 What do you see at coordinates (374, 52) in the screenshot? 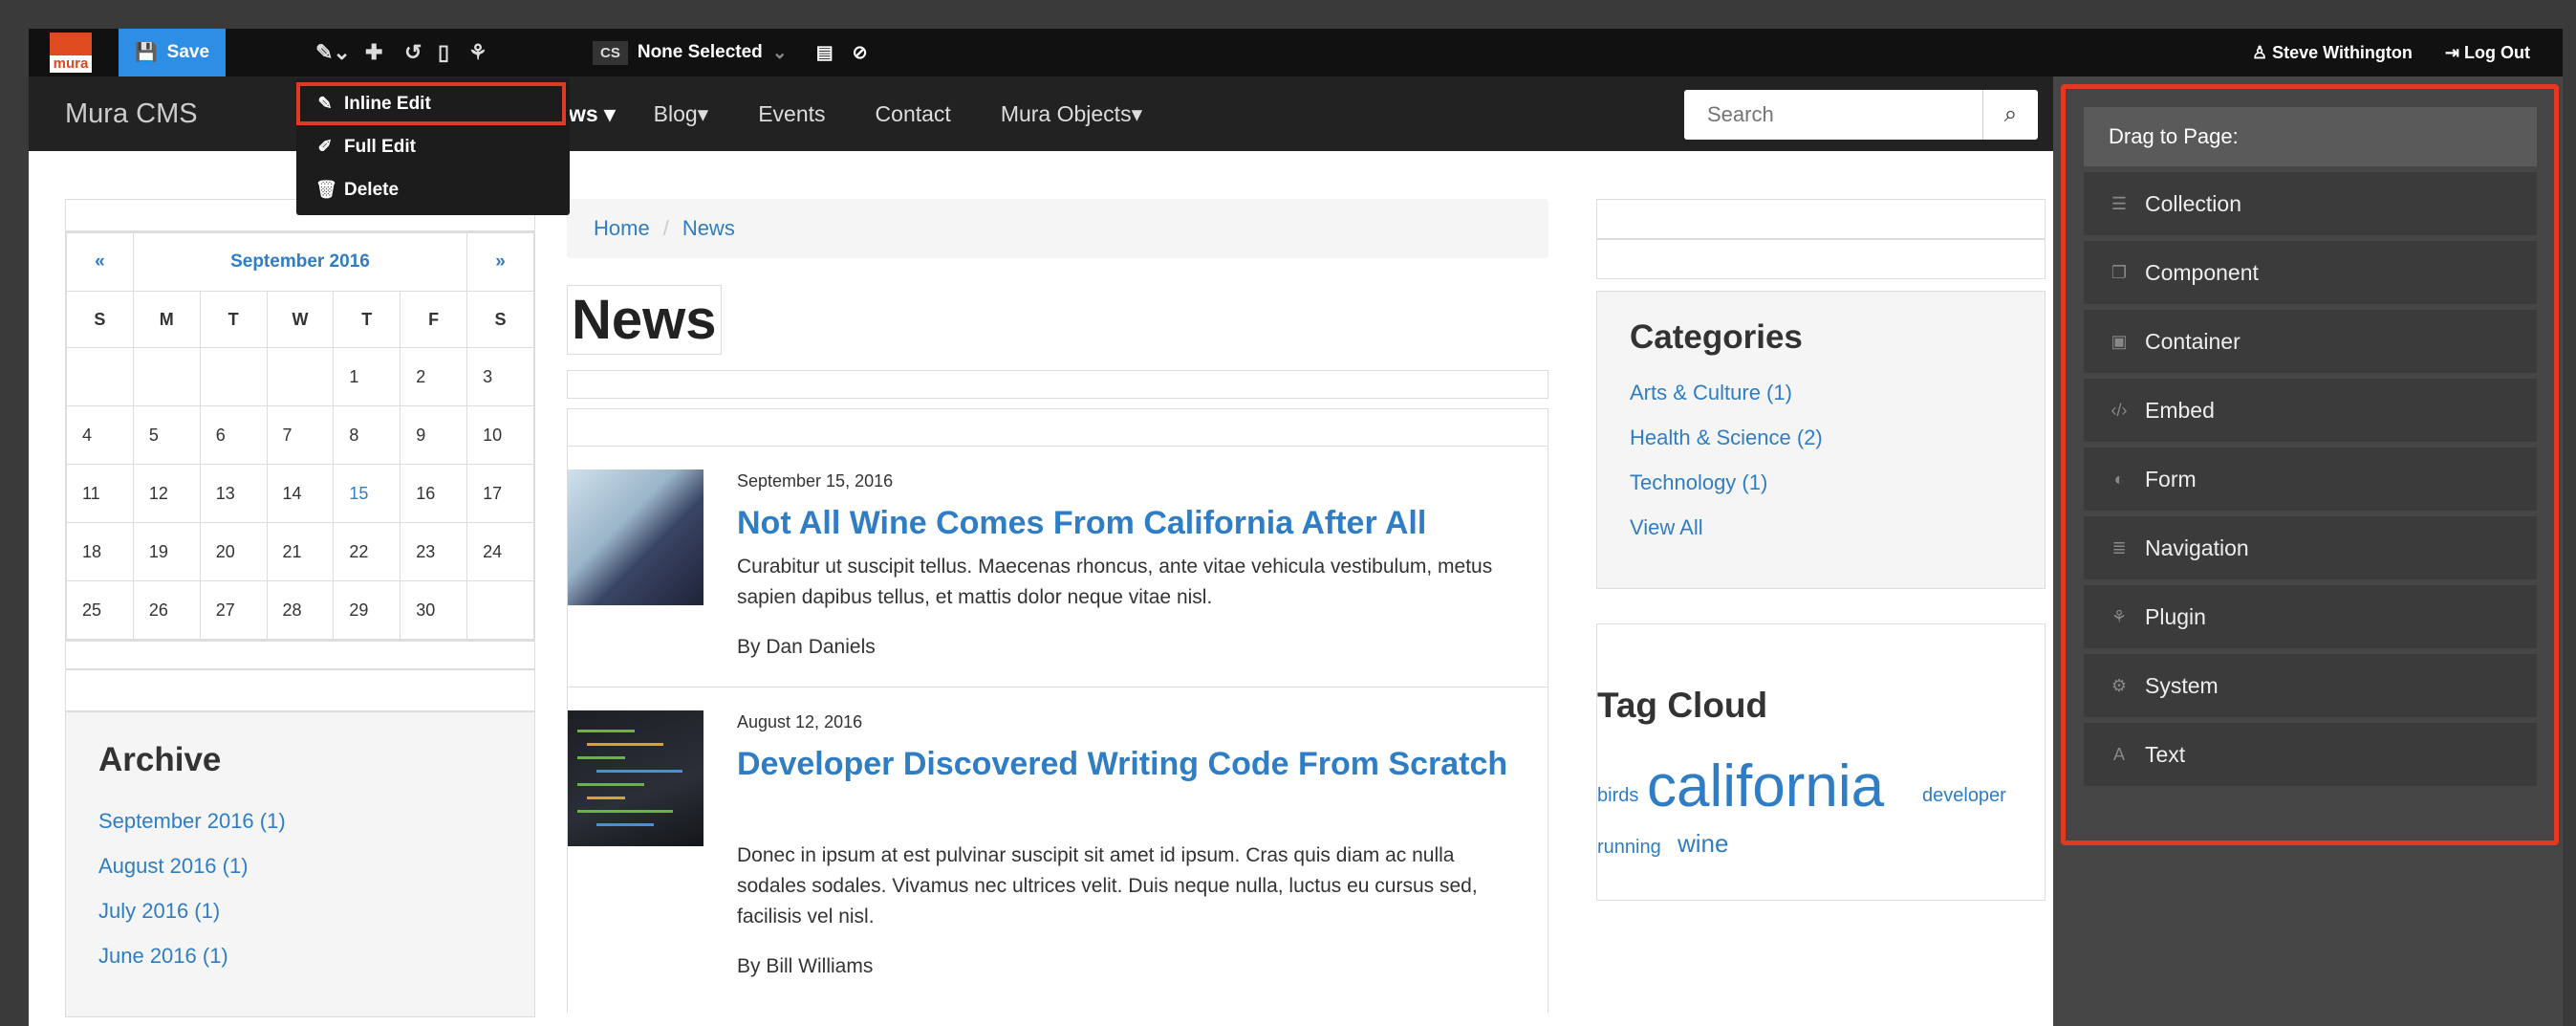
I see `add-icon: ✚` at bounding box center [374, 52].